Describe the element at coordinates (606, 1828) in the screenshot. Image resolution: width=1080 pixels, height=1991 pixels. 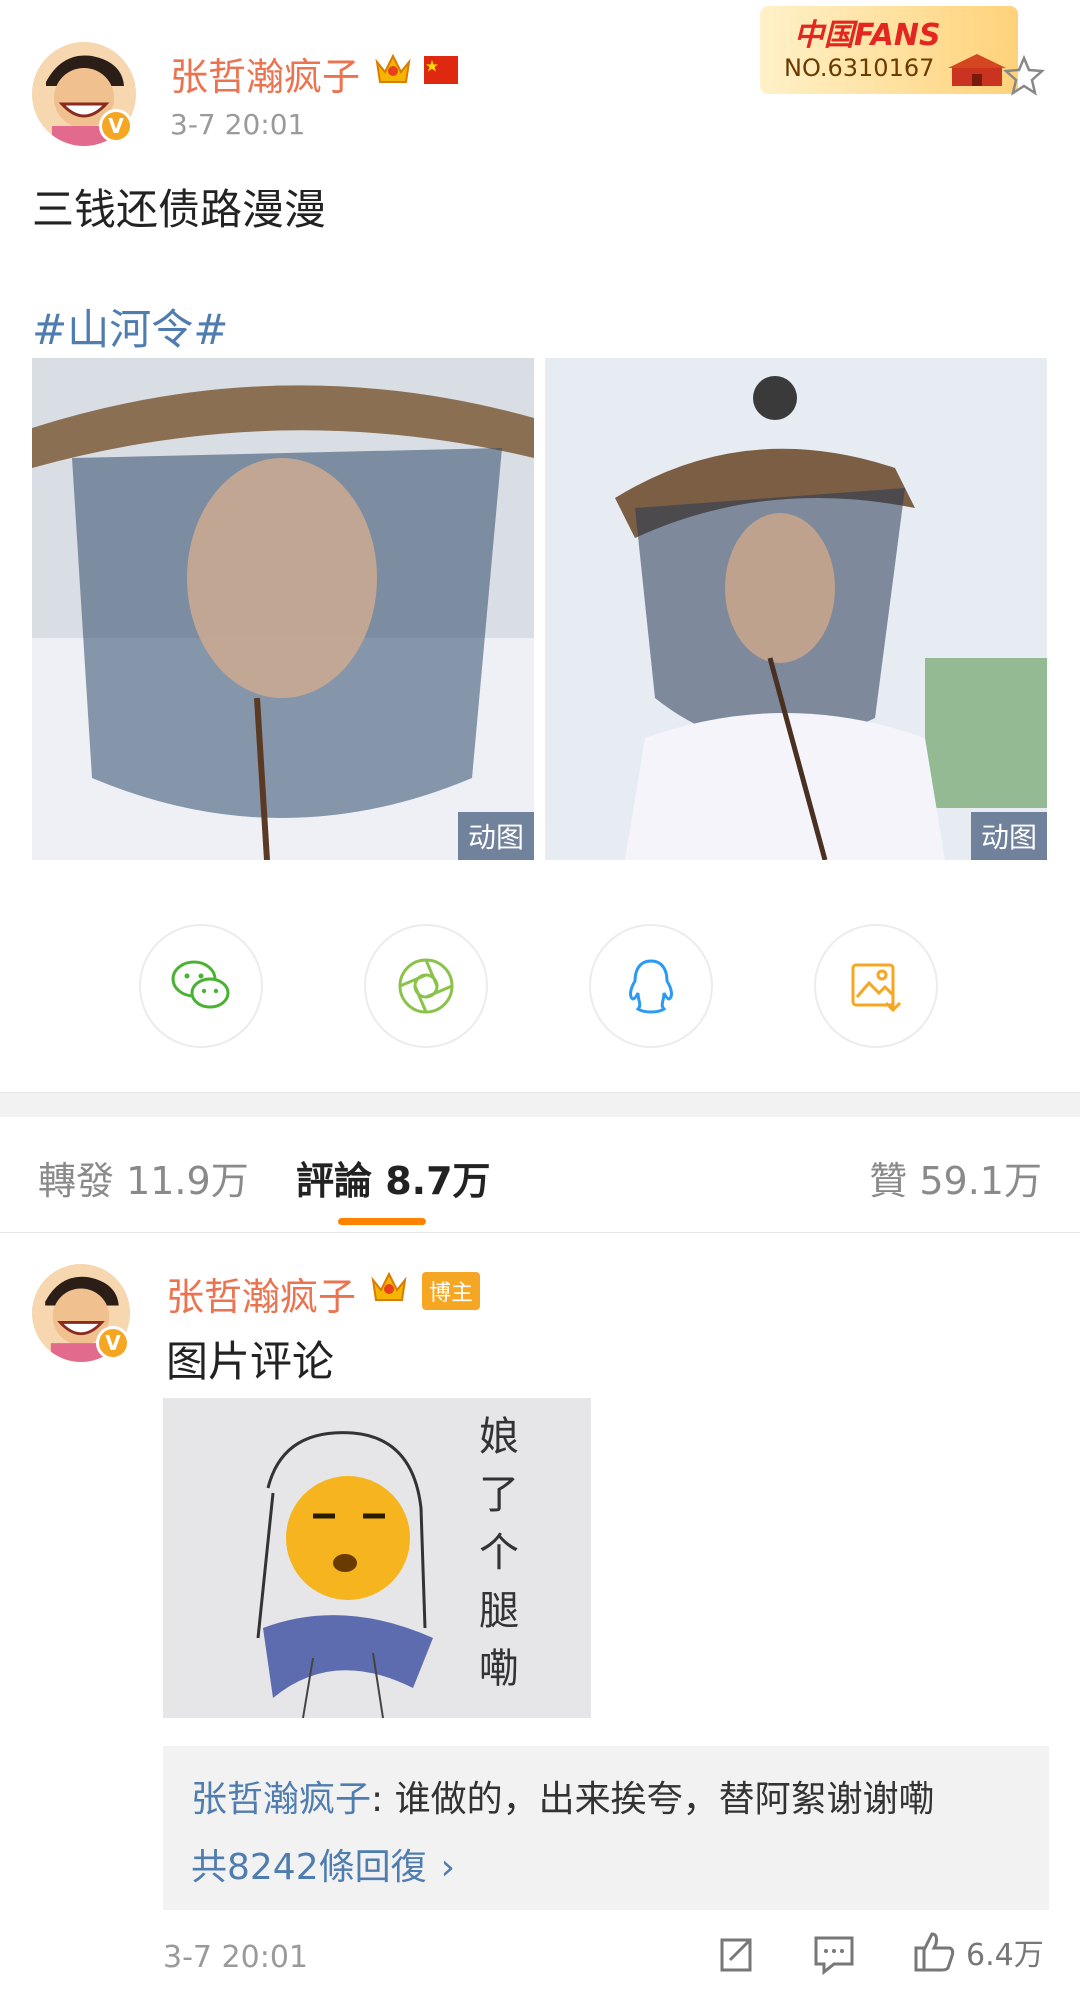
I see `reply-preview-box: 张哲瀚疯子: 谁做的，出来挨夸，替阿絮谢谢嘞 共8242條回復 ›` at that location.